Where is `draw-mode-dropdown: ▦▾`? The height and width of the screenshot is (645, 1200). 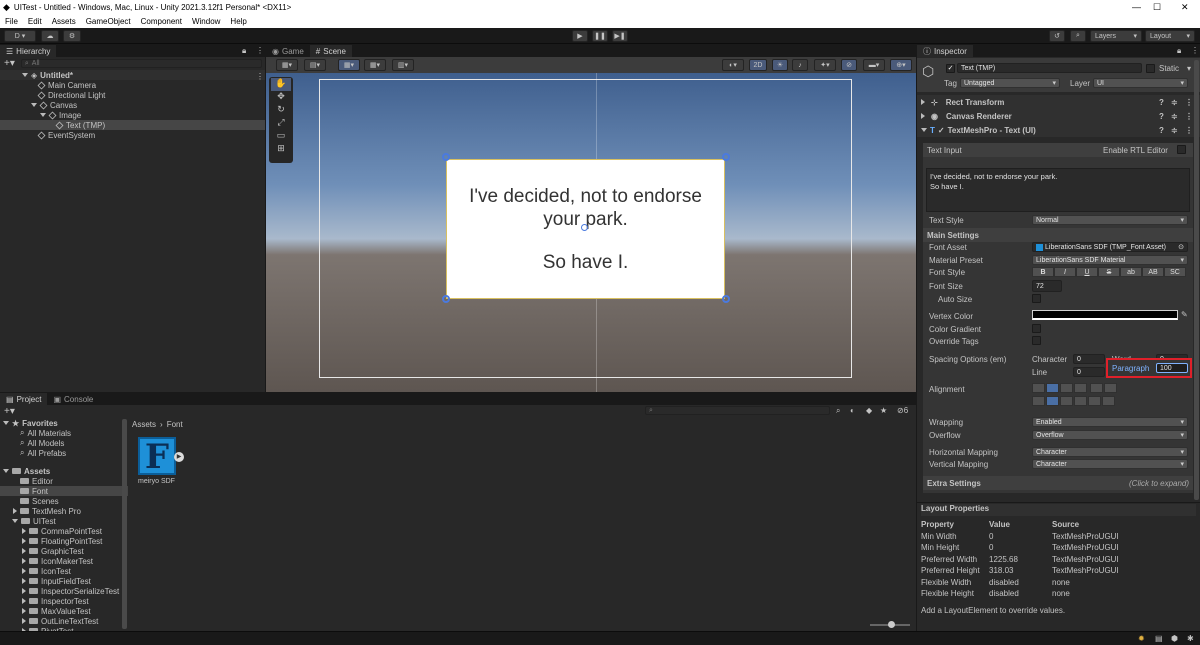 draw-mode-dropdown: ▦▾ is located at coordinates (287, 65).